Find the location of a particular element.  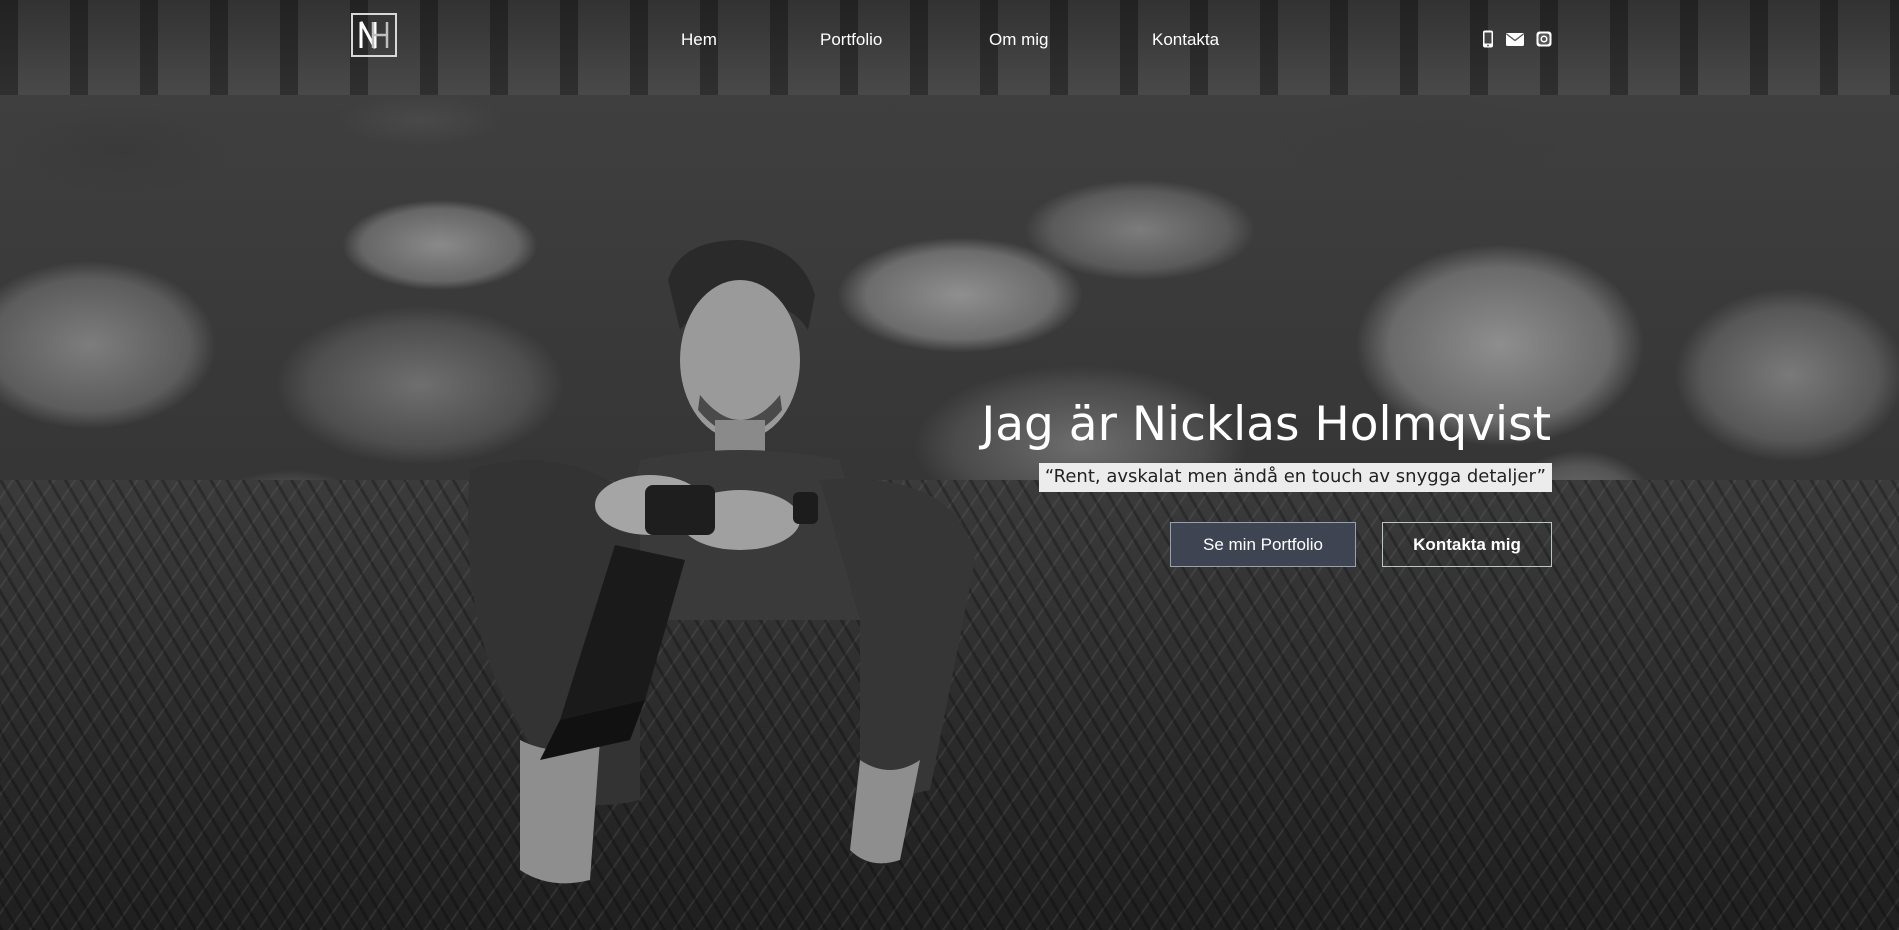

main-nav: Hem Portfolio Om mig Kontakta is located at coordinates (949, 42).